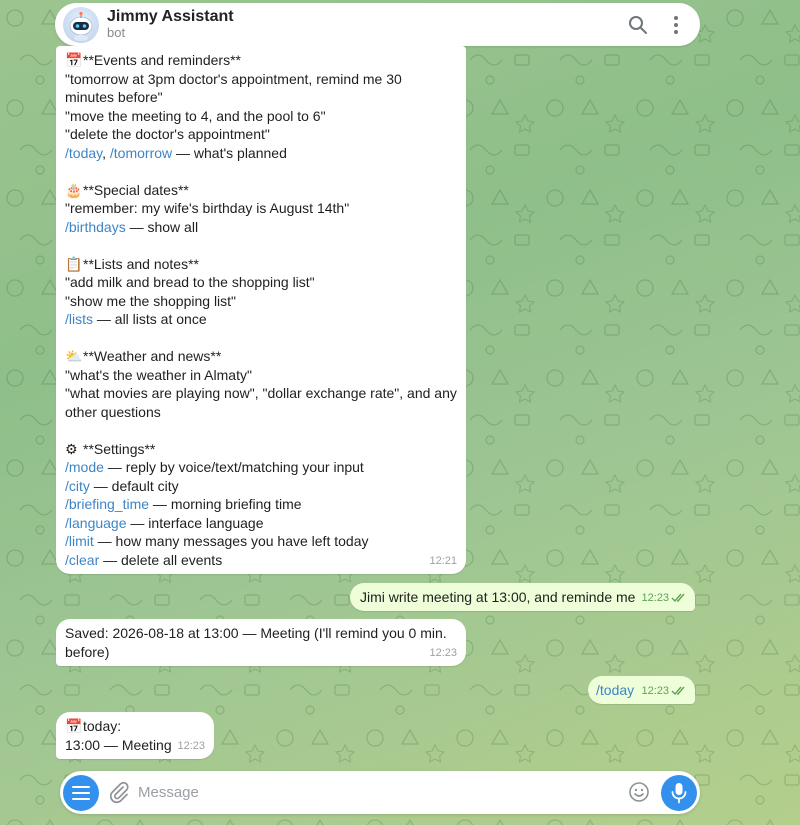 This screenshot has height=825, width=800. I want to click on settings-item-desc: — how many messages you have left today, so click(231, 541).